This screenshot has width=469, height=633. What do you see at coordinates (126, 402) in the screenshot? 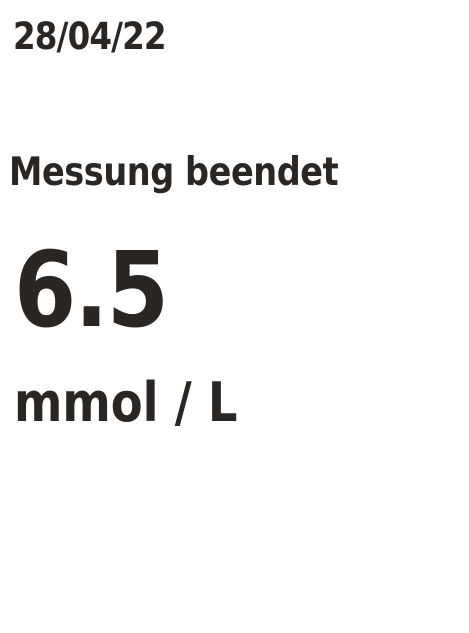
I see `glucose-unit: mmol / L` at bounding box center [126, 402].